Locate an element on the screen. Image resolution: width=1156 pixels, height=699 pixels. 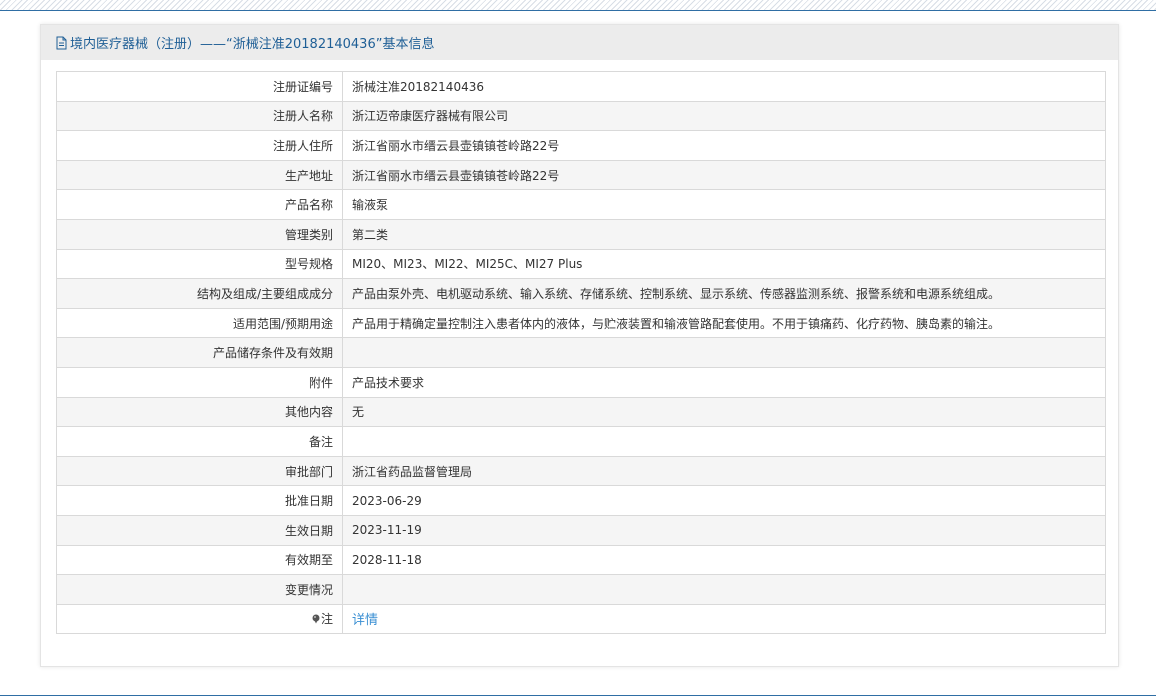
row-label: 管理类别 is located at coordinates (199, 234).